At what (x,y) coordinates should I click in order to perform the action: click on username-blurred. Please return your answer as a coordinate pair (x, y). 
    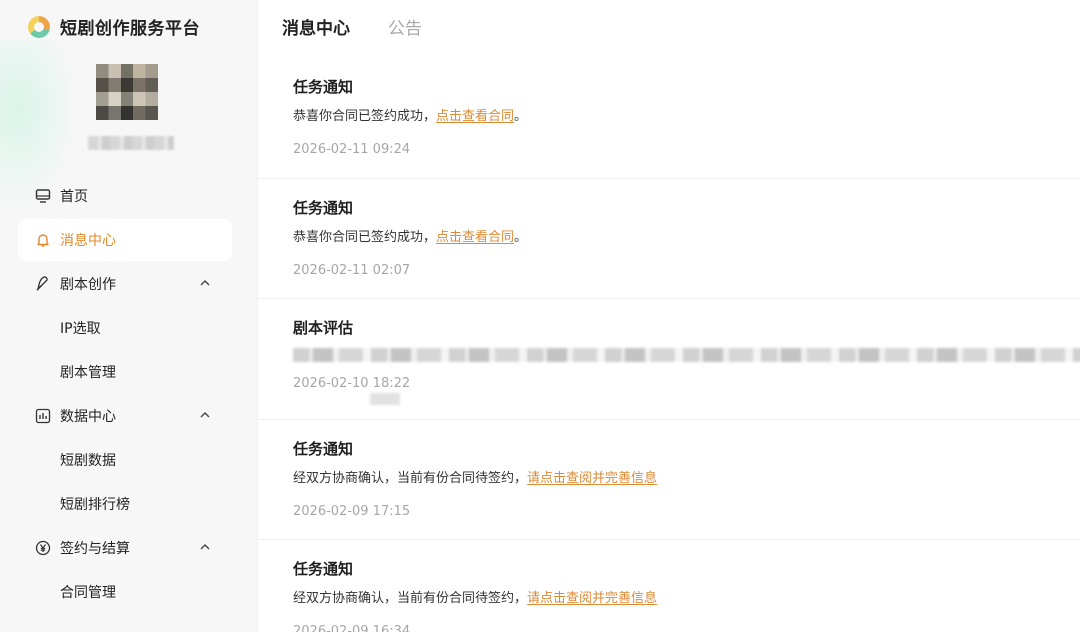
    Looking at the image, I should click on (131, 143).